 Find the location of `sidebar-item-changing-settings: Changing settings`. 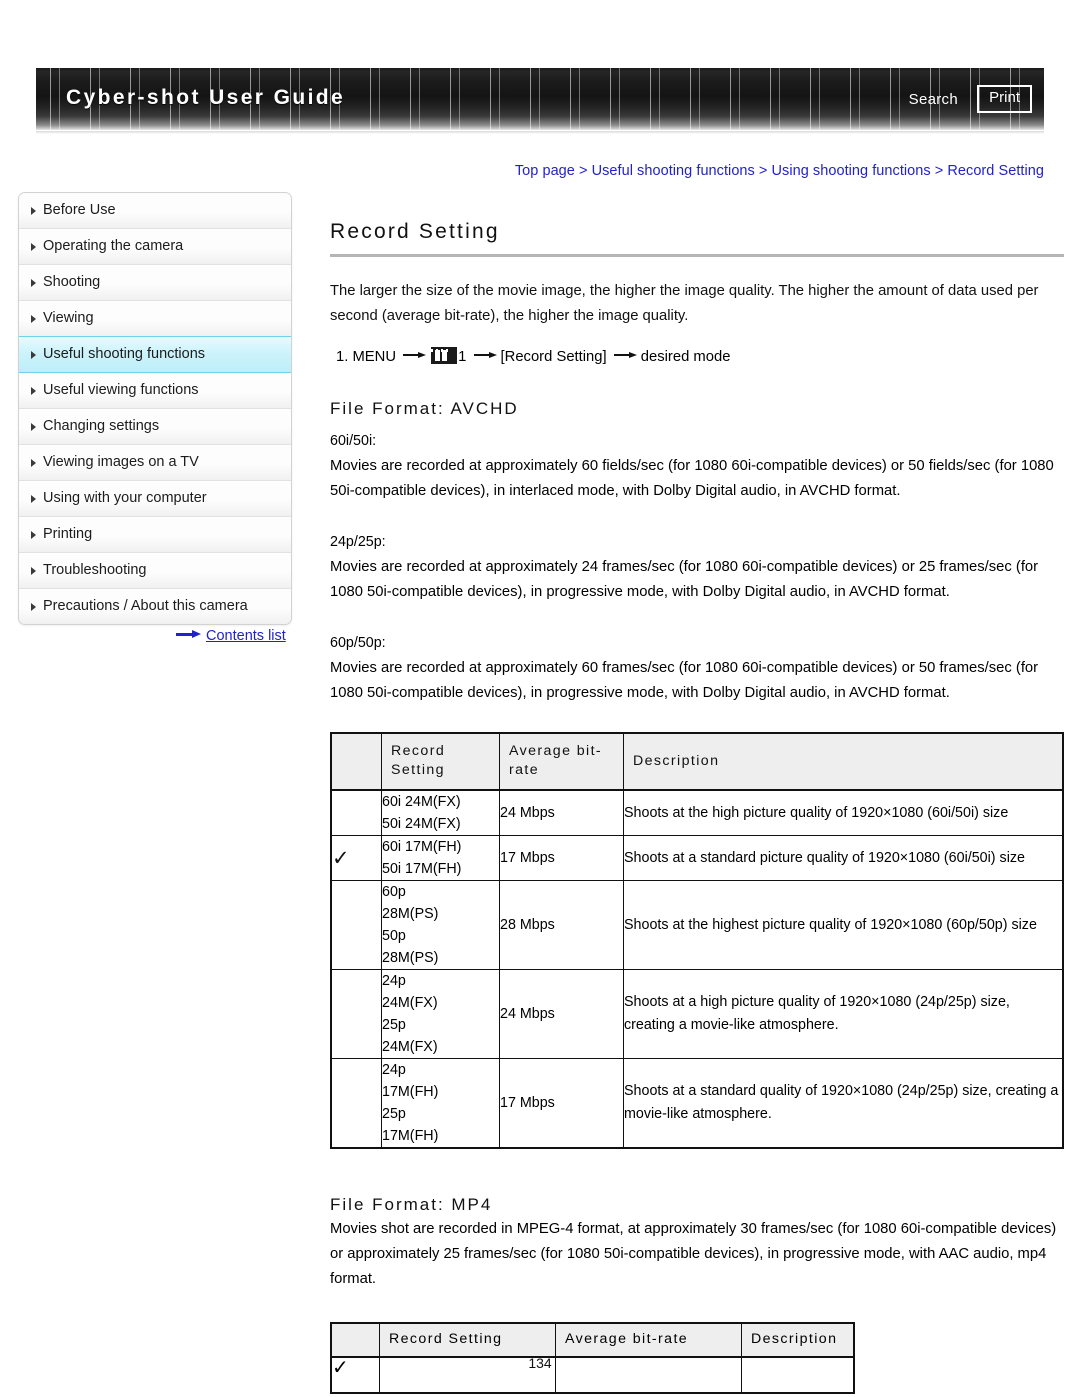

sidebar-item-changing-settings: Changing settings is located at coordinates (155, 427).